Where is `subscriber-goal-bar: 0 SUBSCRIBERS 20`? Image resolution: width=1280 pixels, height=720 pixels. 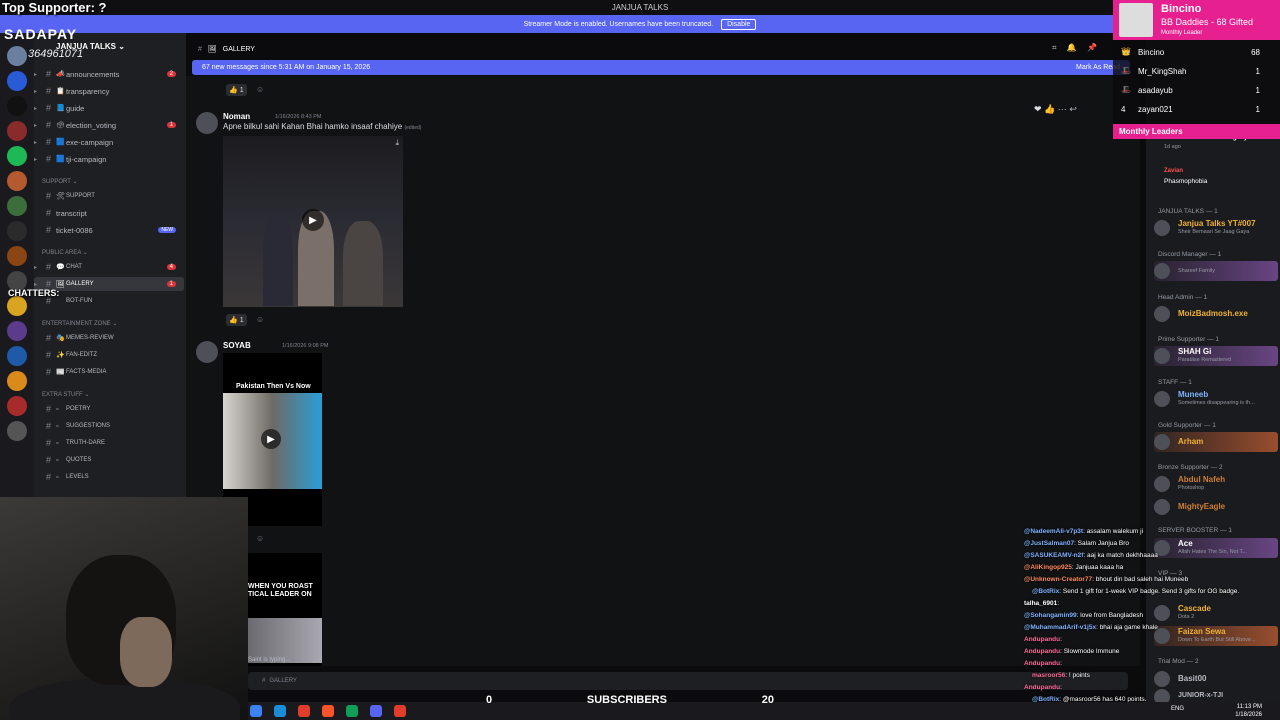
subscriber-goal-bar: 0 SUBSCRIBERS 20 is located at coordinates (630, 700).